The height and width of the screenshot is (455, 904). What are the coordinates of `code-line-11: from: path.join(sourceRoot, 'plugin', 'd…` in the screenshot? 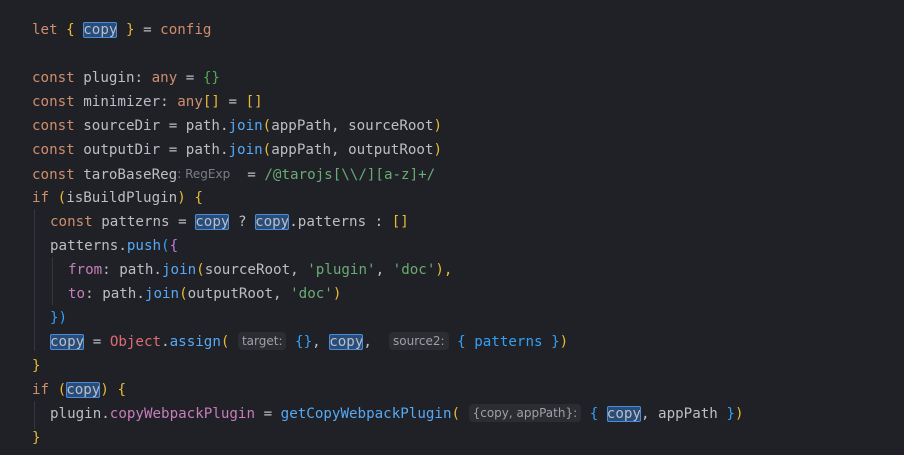 It's located at (260, 270).